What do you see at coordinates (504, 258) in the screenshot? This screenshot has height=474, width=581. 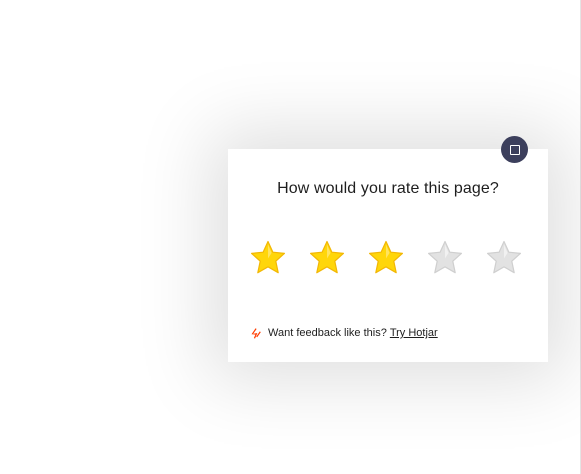 I see `star-5-empty-icon` at bounding box center [504, 258].